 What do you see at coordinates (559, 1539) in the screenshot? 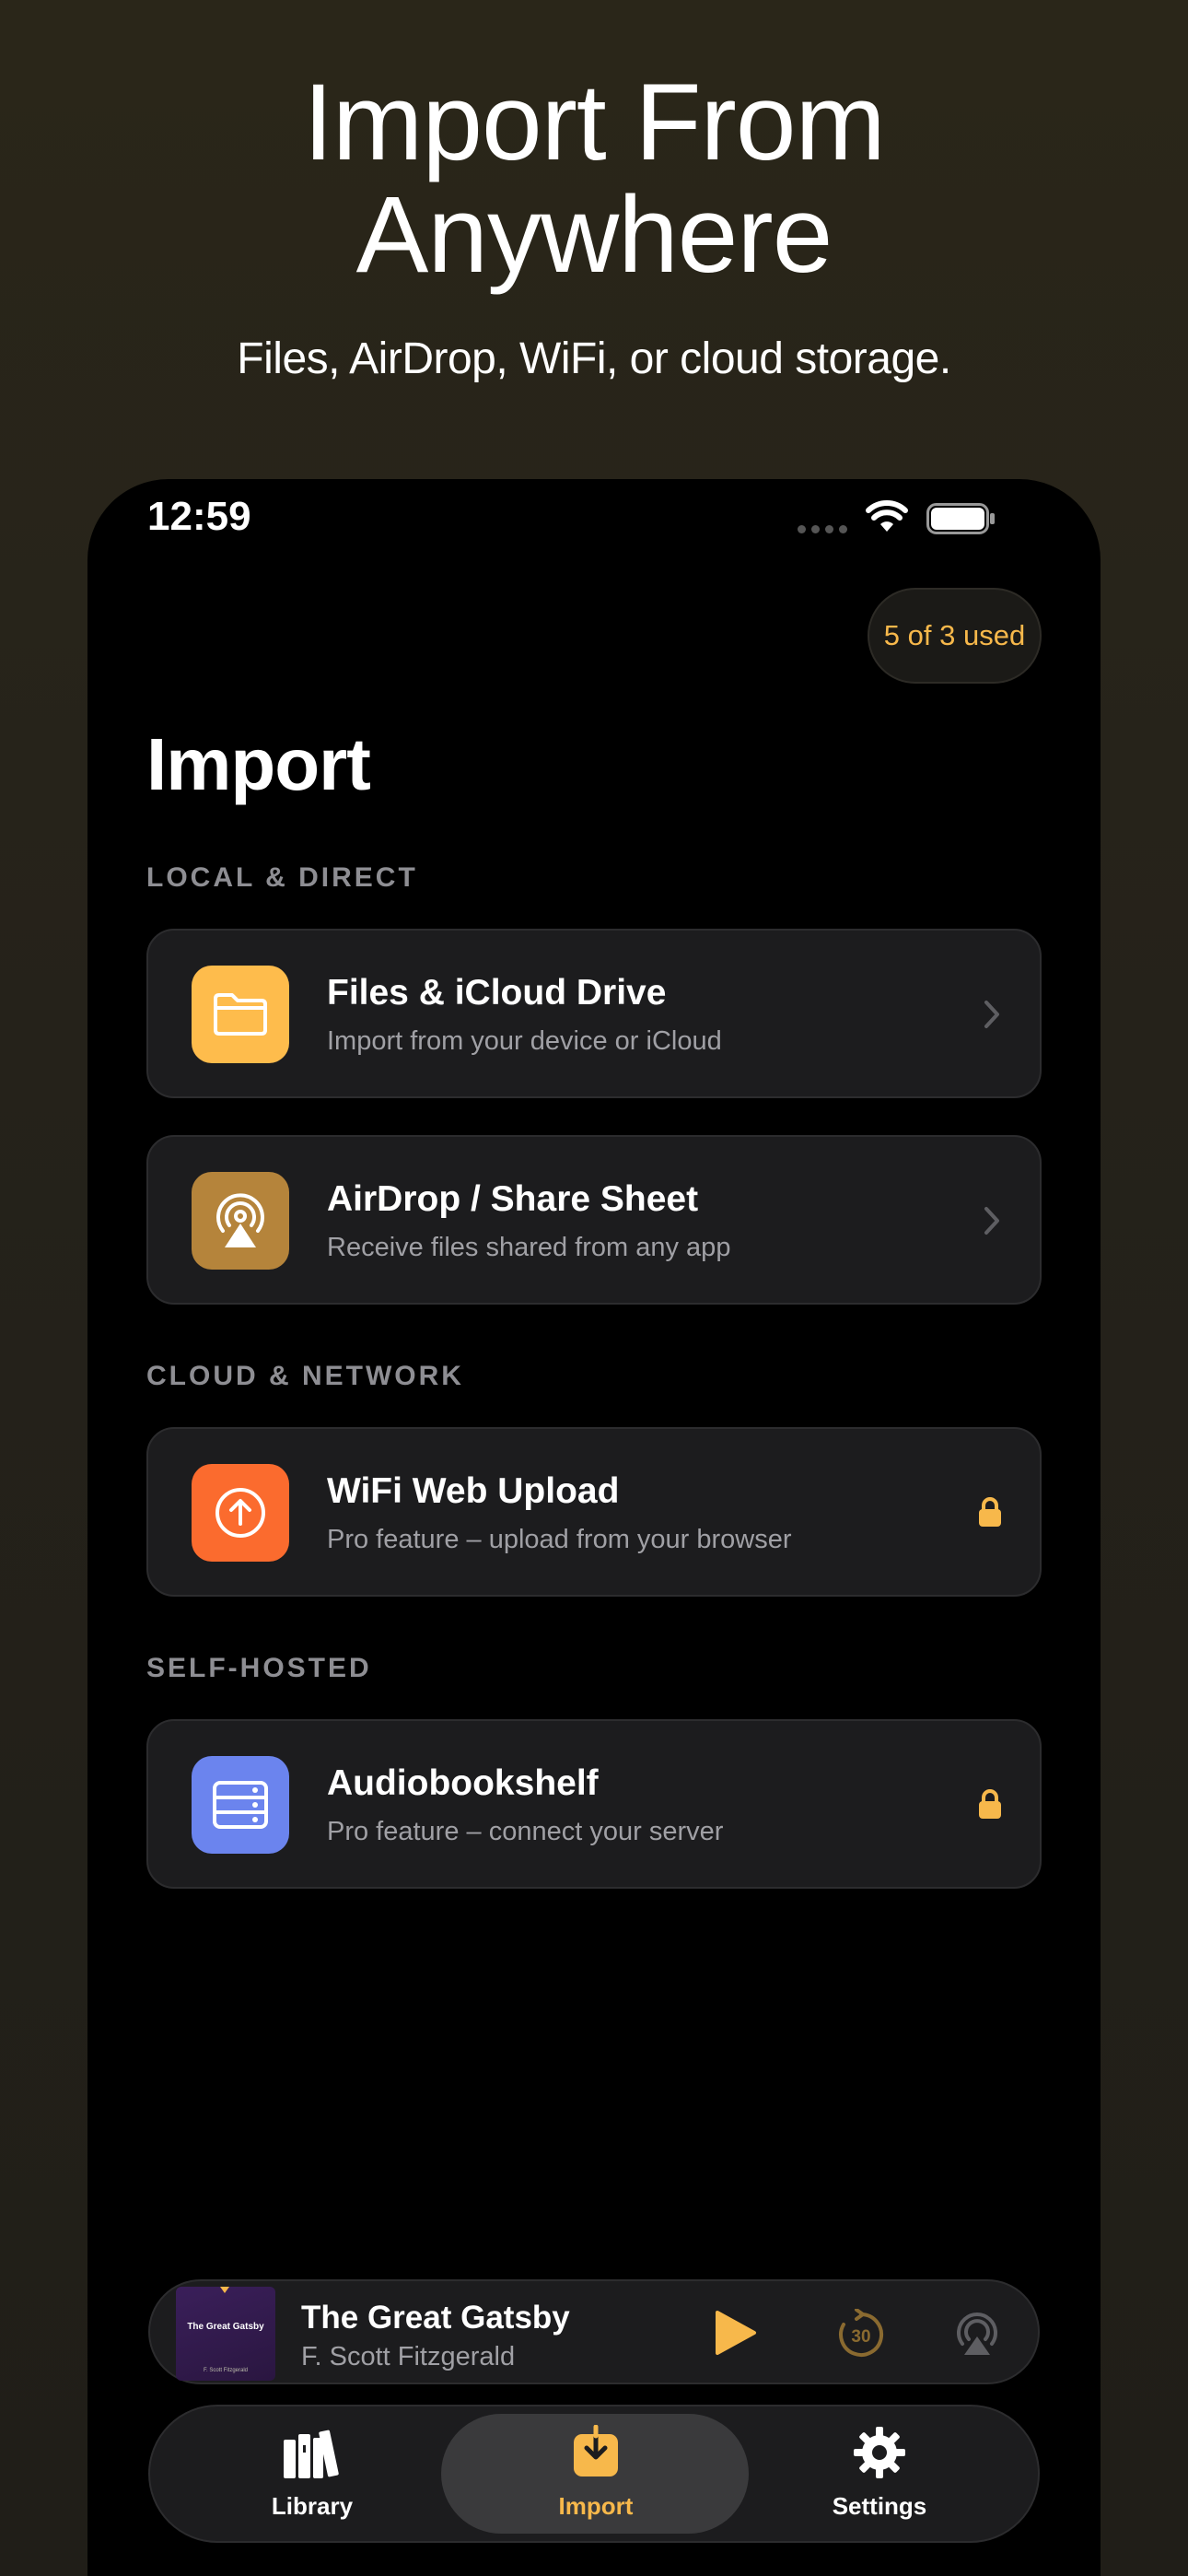
I see `source-subtitle: Pro feature – upload from your browser` at bounding box center [559, 1539].